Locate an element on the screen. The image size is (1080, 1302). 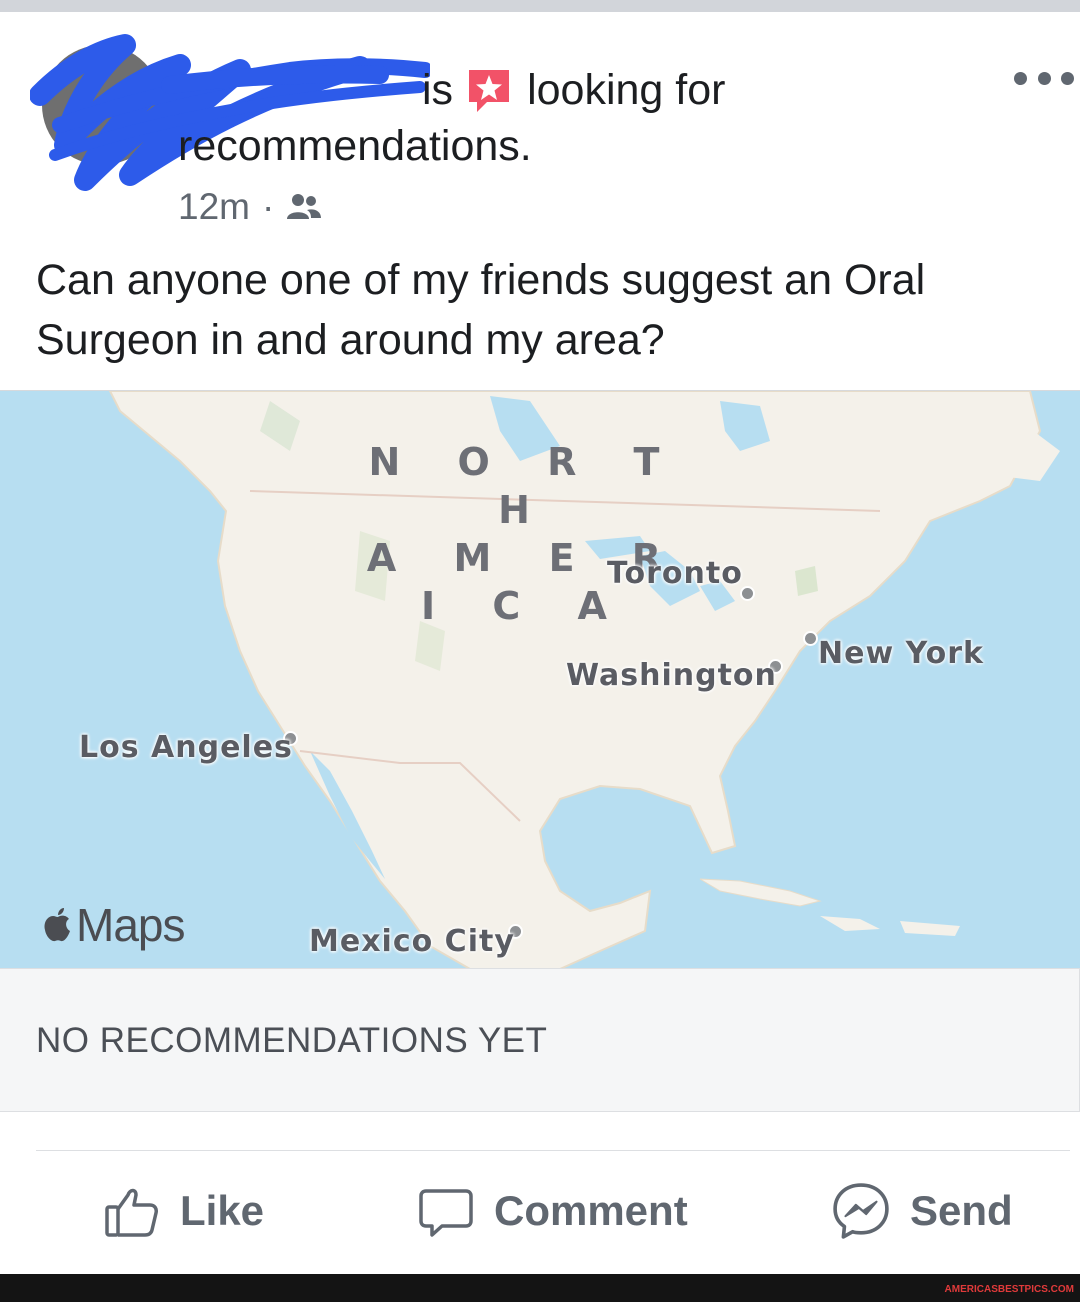
like-label: Like is located at coordinates (222, 1210).